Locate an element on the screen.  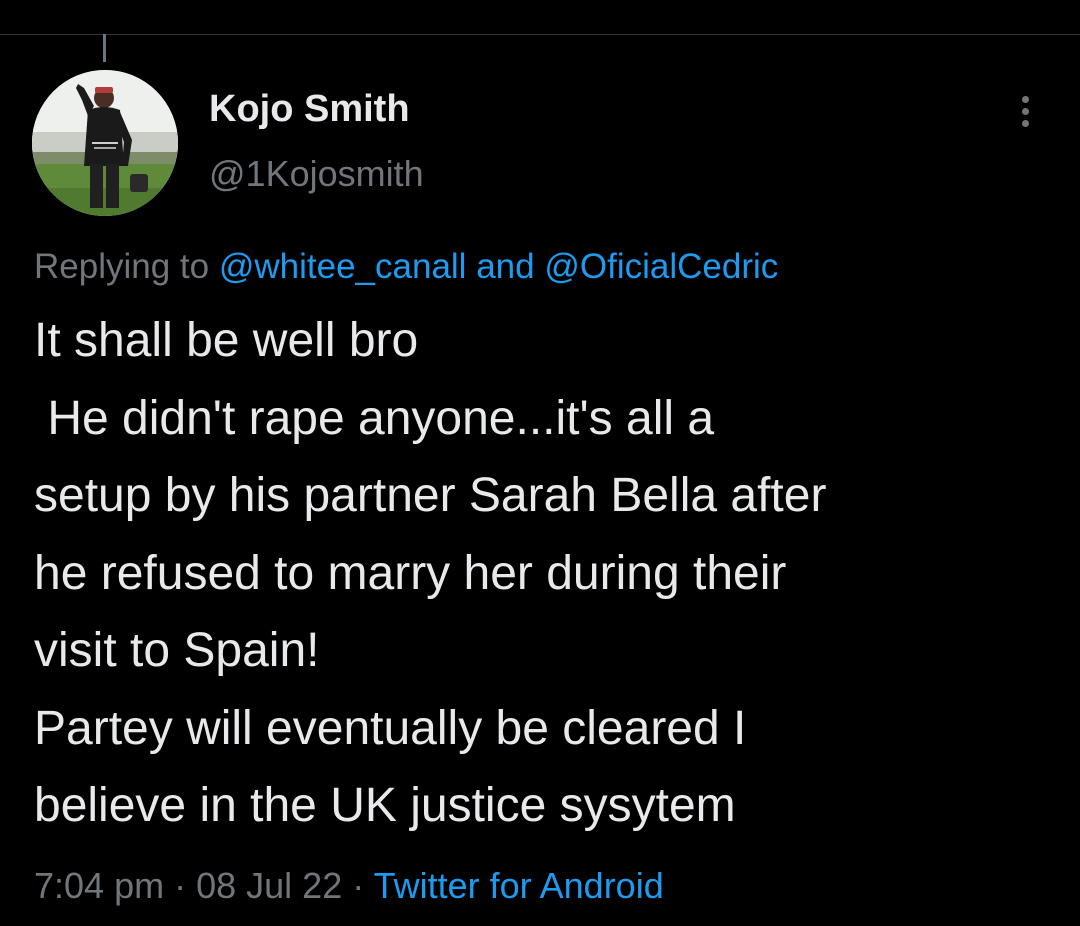
tweet-text-line: He didn't rape anyone...it's all a is located at coordinates (374, 418).